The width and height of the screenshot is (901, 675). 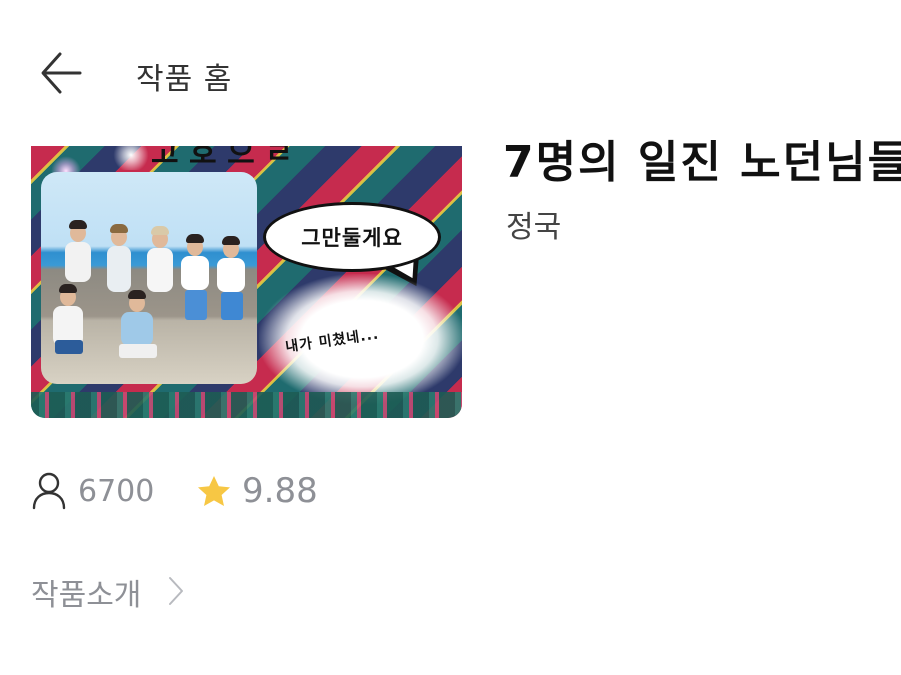 I want to click on back-button, so click(x=61, y=73).